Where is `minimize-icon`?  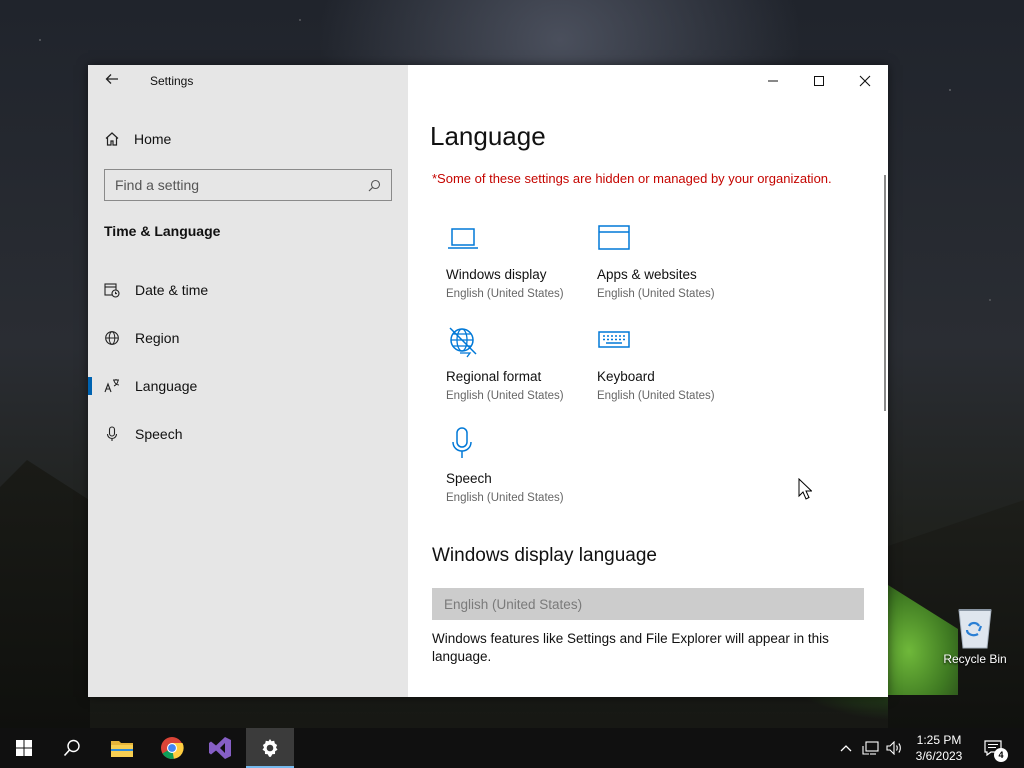 minimize-icon is located at coordinates (773, 81).